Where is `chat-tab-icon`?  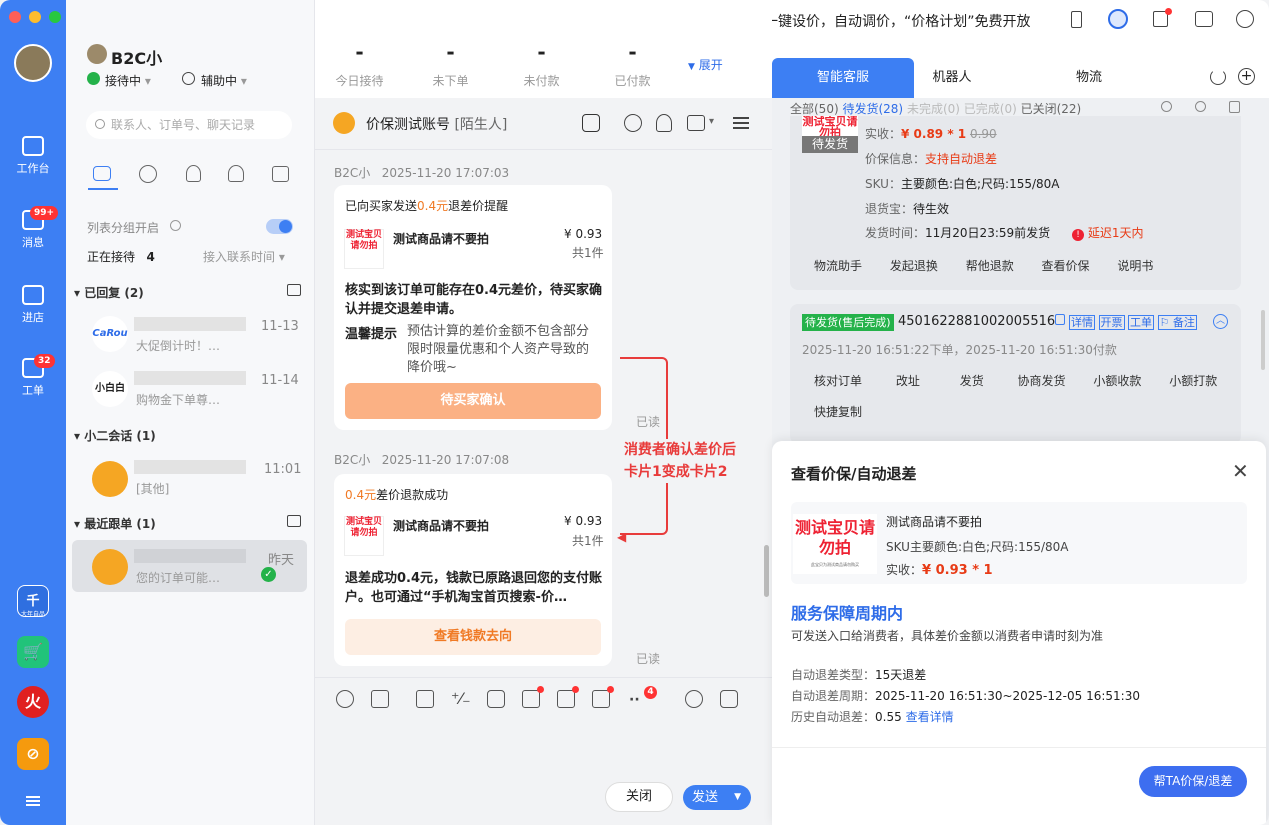
chat-tab-icon is located at coordinates (102, 173).